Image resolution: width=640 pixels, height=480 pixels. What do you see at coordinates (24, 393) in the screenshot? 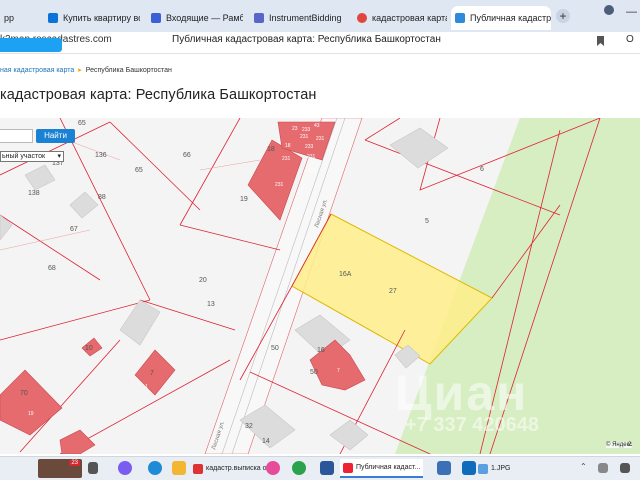
I see `parcel-label: 70` at bounding box center [24, 393].